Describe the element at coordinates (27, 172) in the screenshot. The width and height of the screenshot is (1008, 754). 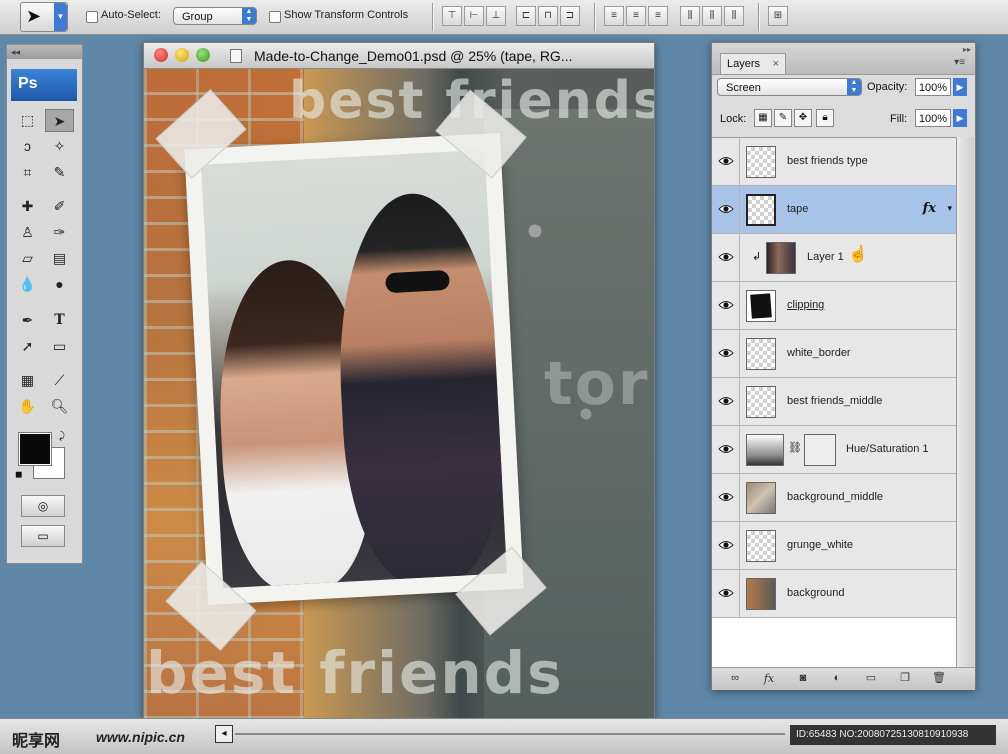
I see `crop-tool-icon: ⌗` at that location.